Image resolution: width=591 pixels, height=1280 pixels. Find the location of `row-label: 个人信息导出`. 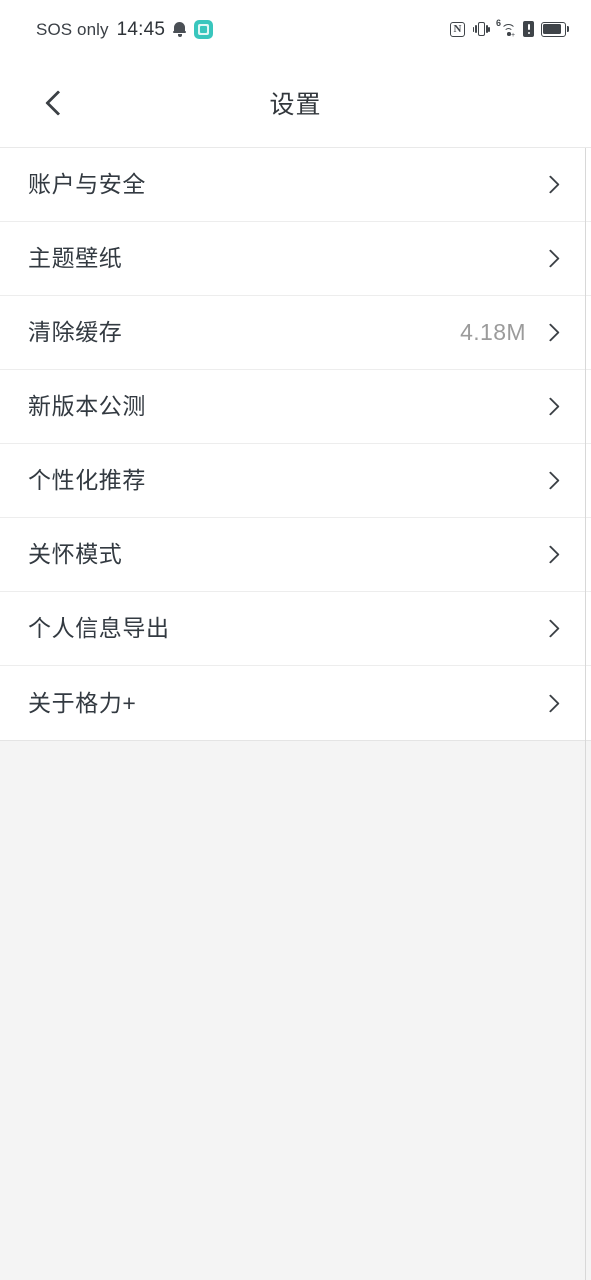

row-label: 个人信息导出 is located at coordinates (99, 628).